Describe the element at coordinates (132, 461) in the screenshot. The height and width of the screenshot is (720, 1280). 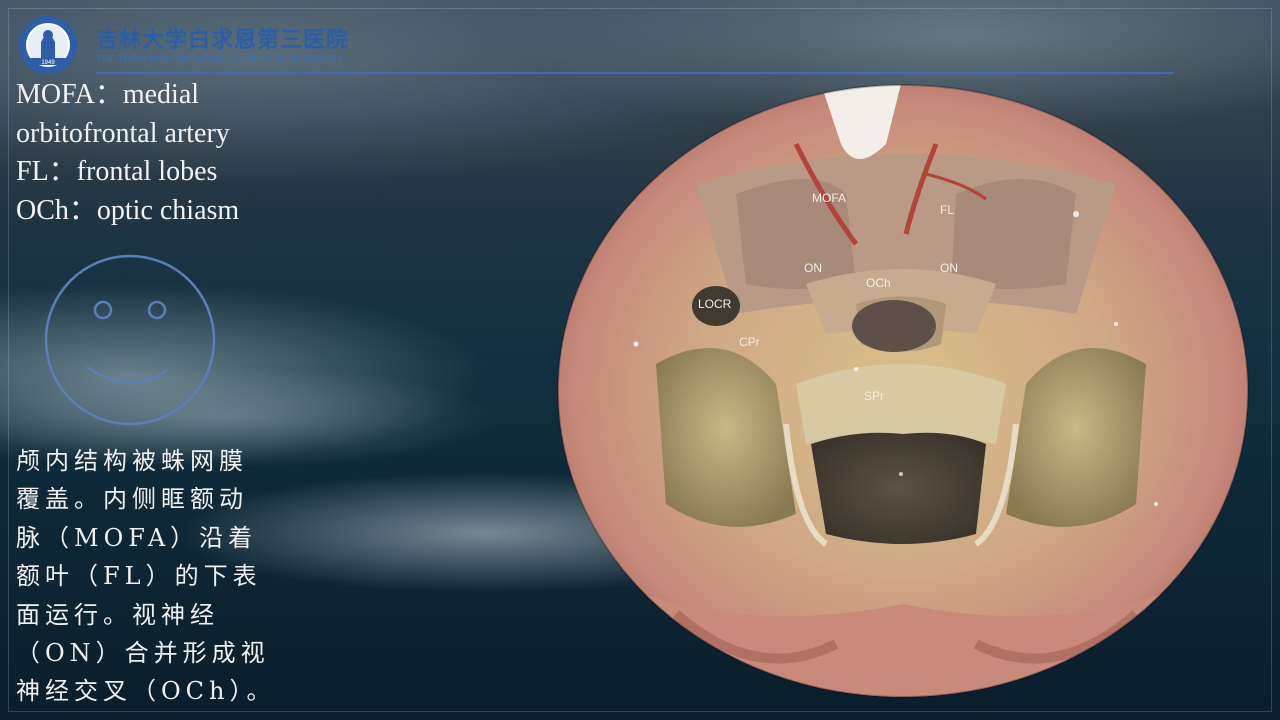
I see `caption-line: 颅内结构被蛛网膜` at that location.